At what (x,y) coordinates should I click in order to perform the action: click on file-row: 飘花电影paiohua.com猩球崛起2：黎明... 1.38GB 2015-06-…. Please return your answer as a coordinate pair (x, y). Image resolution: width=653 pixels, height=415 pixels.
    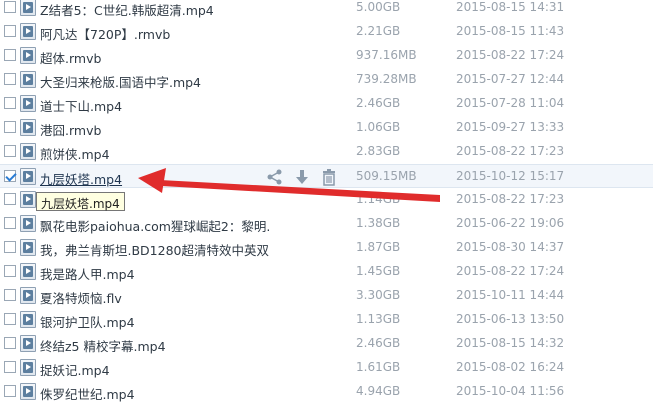
    Looking at the image, I should click on (326, 224).